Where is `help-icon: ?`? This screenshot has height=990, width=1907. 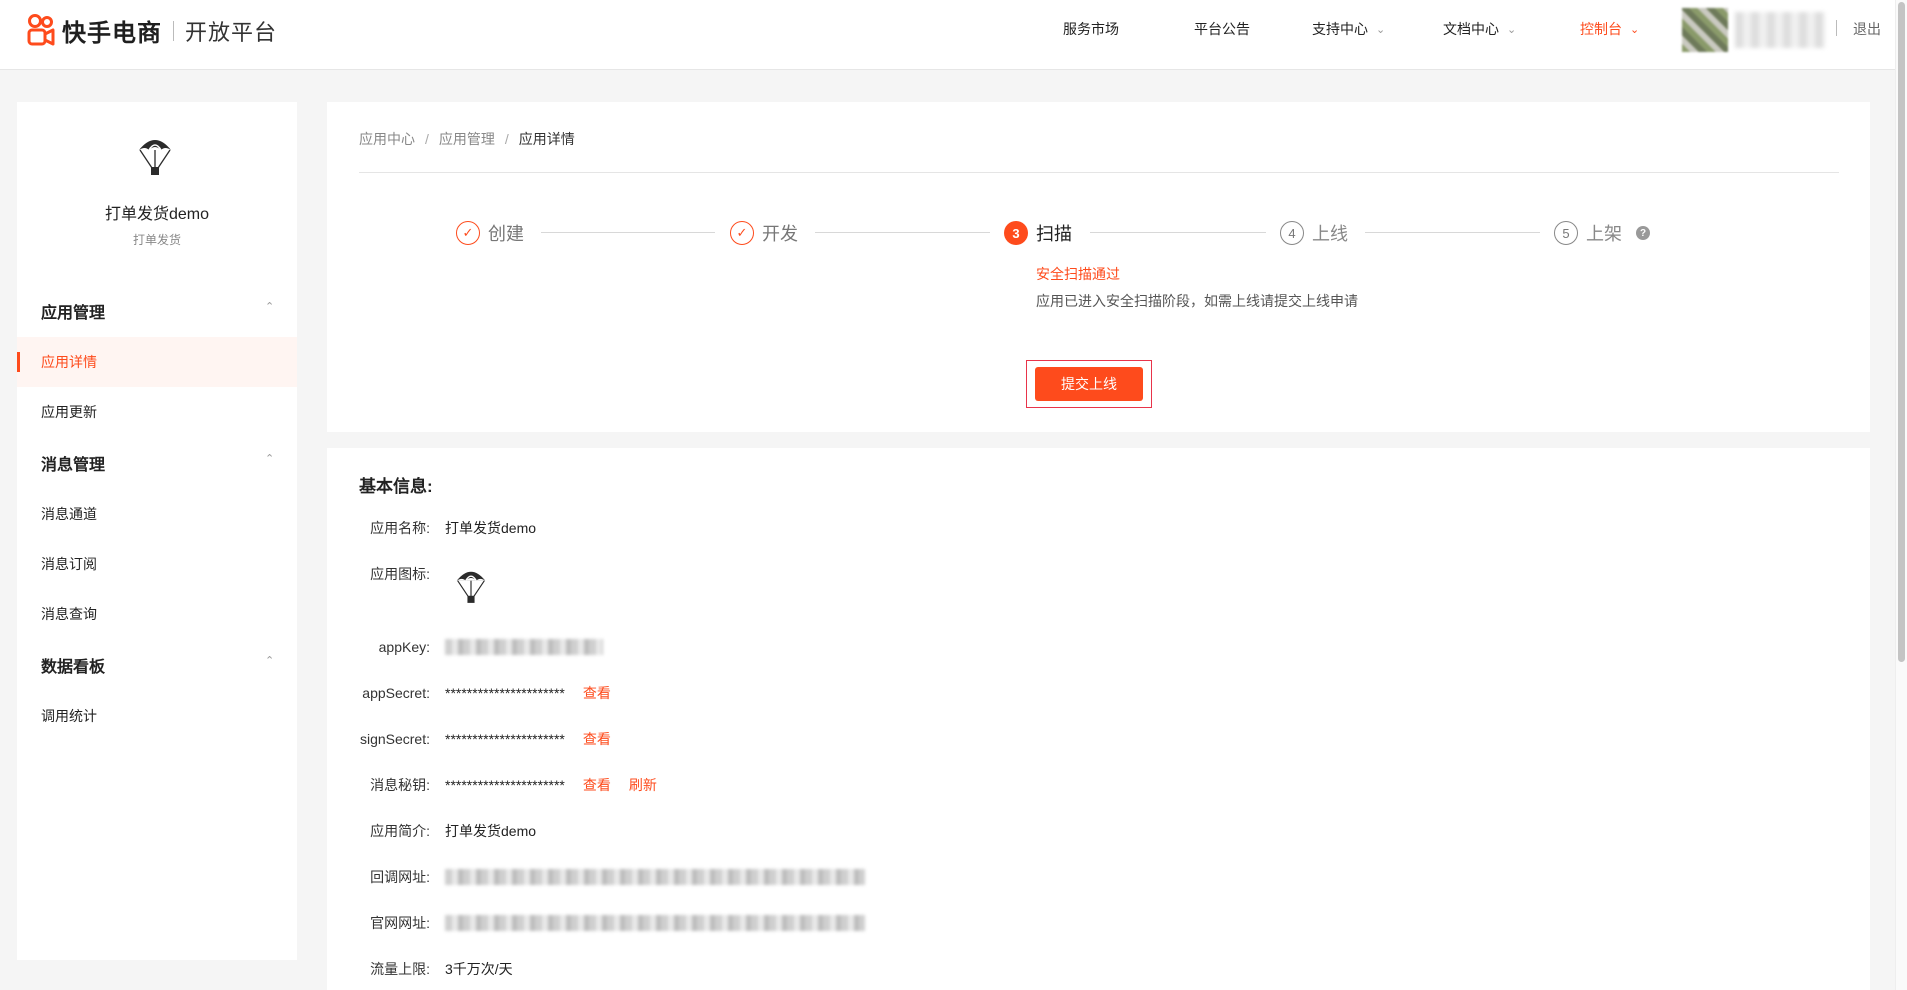
help-icon: ? is located at coordinates (1643, 233).